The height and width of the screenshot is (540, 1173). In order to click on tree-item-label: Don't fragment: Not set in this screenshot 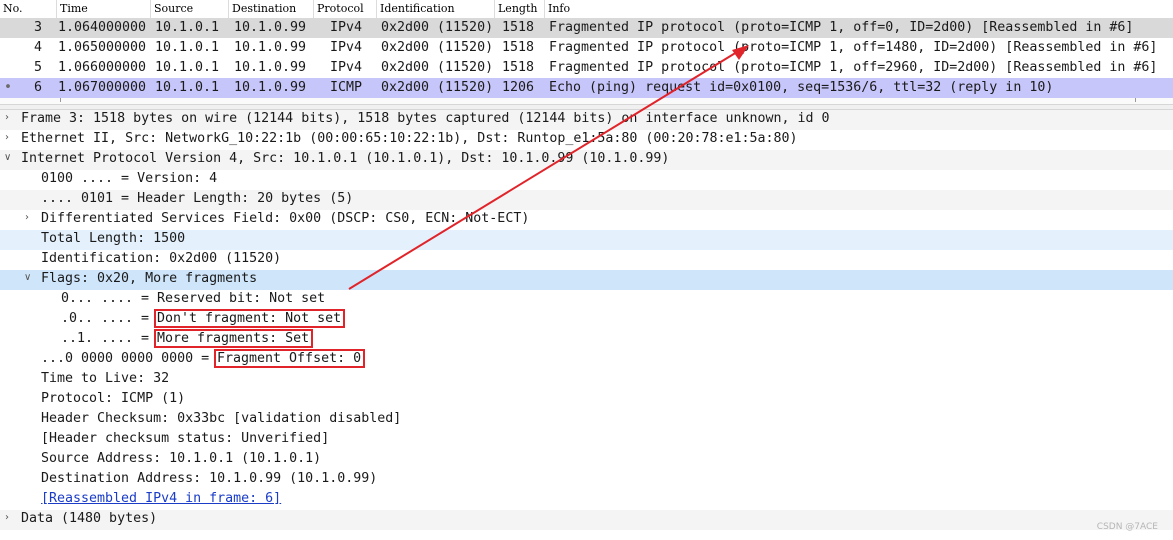, I will do `click(249, 318)`.